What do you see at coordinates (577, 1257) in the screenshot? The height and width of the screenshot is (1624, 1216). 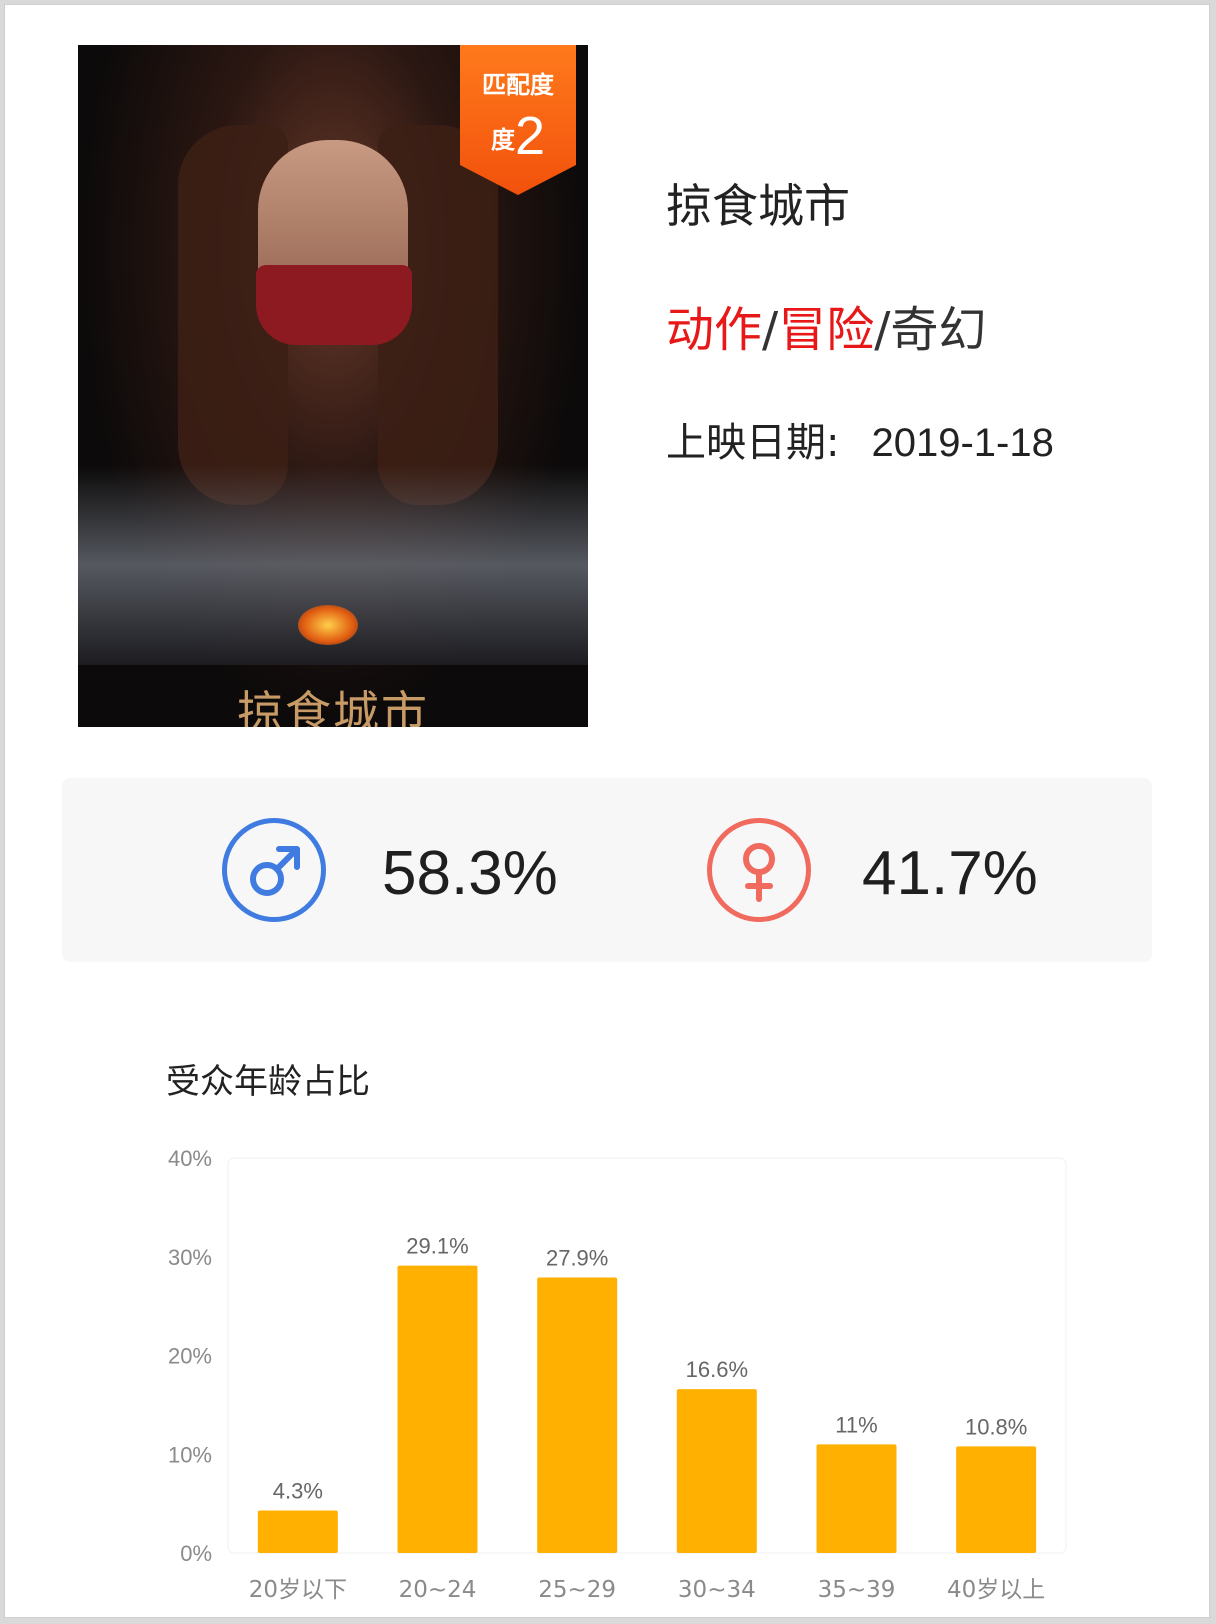 I see `bar-value-label: 27.9%` at bounding box center [577, 1257].